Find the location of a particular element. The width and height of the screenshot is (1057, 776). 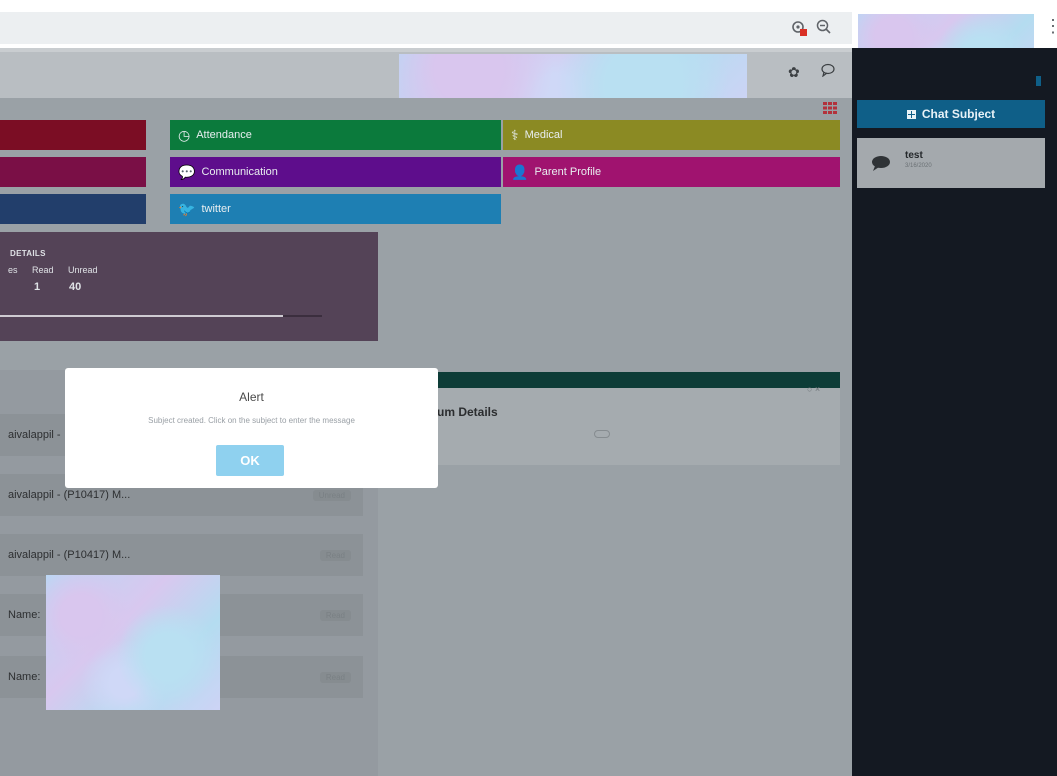

read-count: 1 is located at coordinates (37, 287).